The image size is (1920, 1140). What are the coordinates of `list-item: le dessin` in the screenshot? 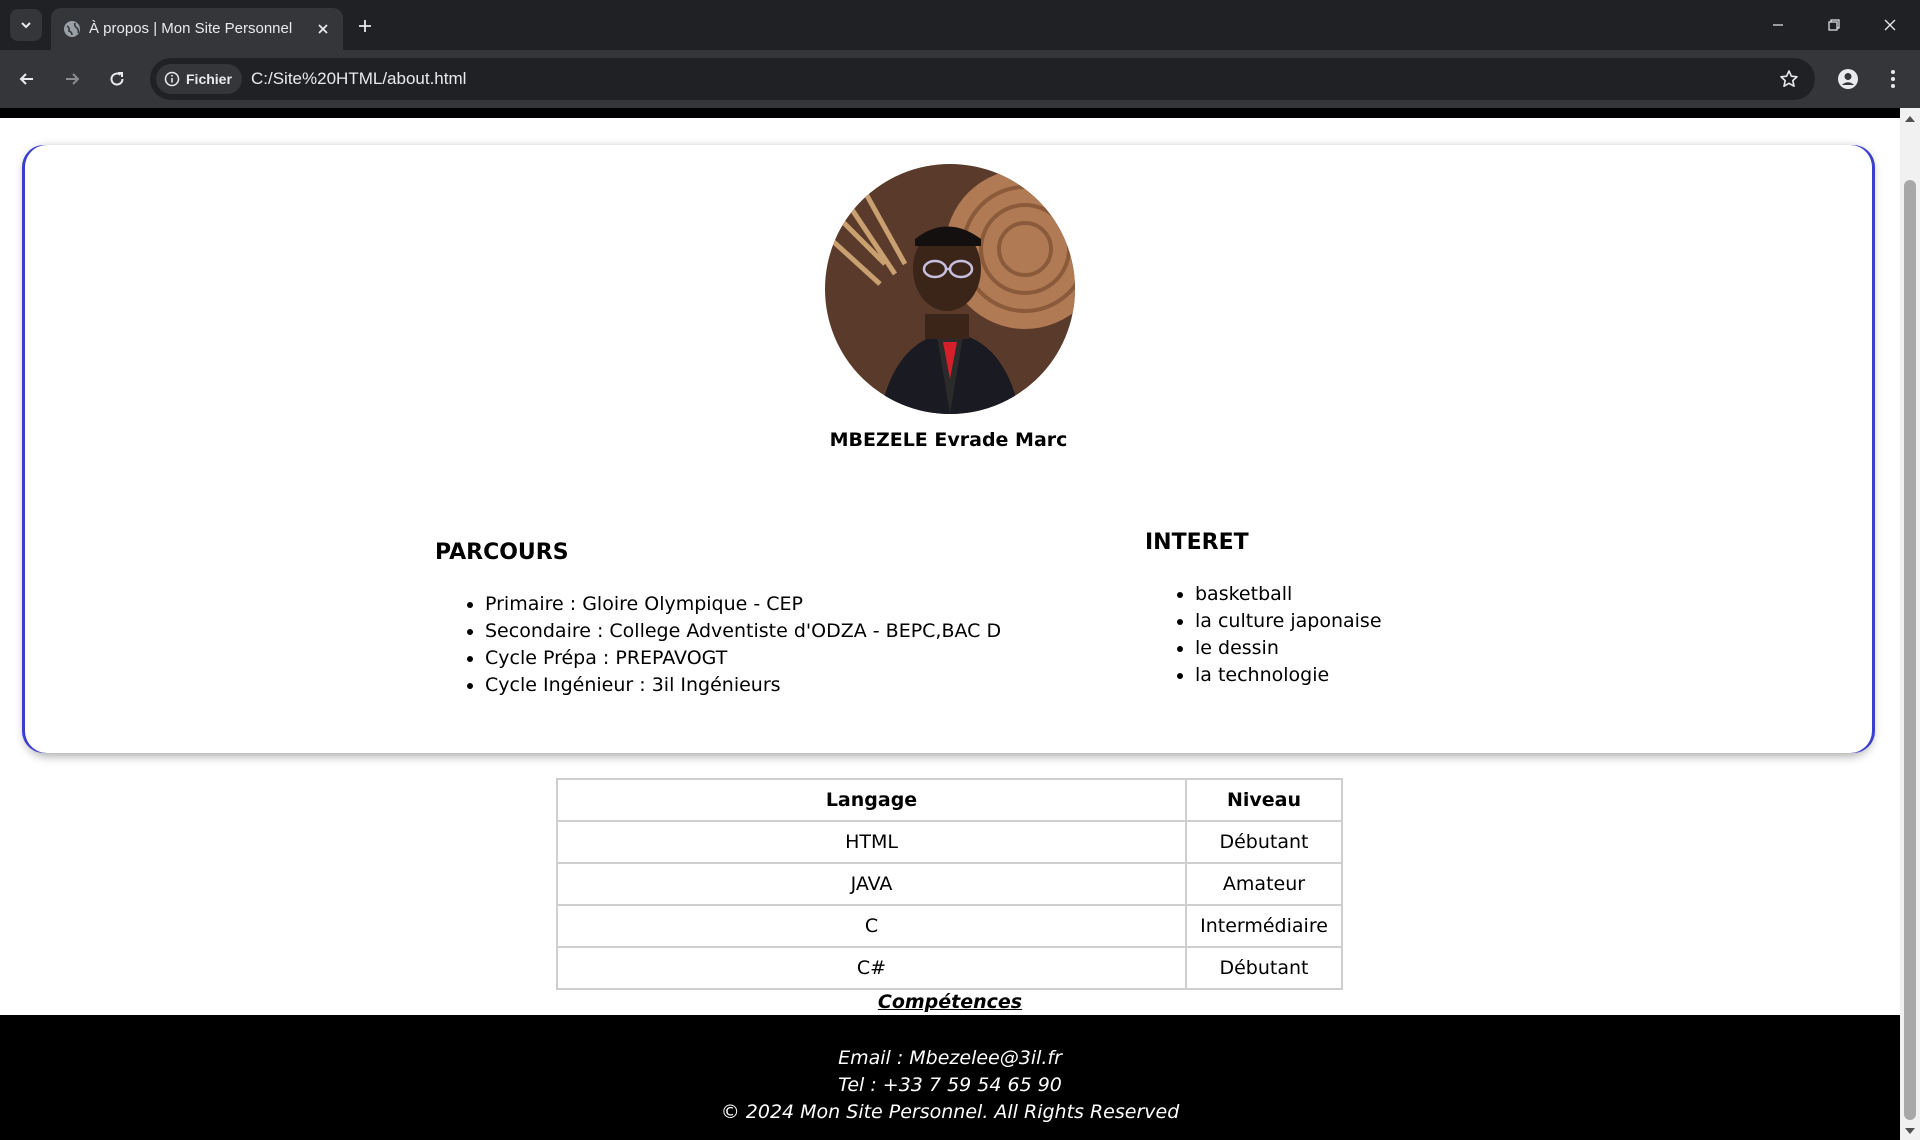 It's located at (1288, 648).